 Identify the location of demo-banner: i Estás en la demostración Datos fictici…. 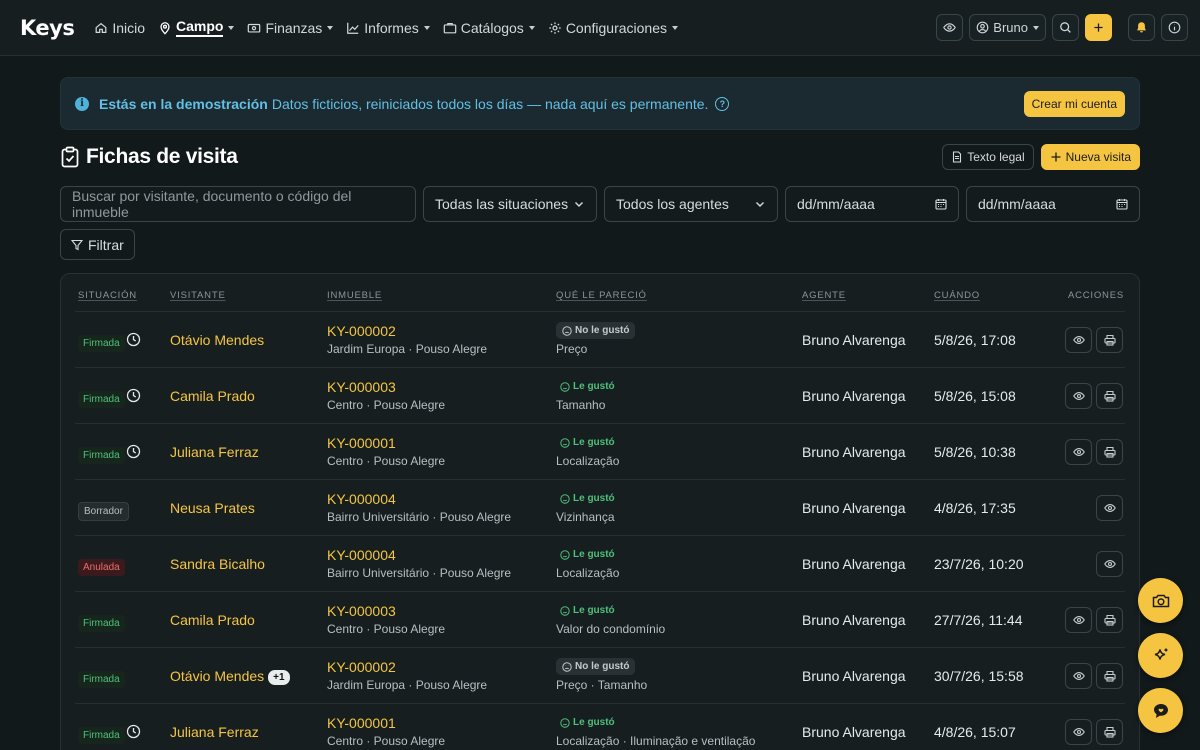
(600, 103).